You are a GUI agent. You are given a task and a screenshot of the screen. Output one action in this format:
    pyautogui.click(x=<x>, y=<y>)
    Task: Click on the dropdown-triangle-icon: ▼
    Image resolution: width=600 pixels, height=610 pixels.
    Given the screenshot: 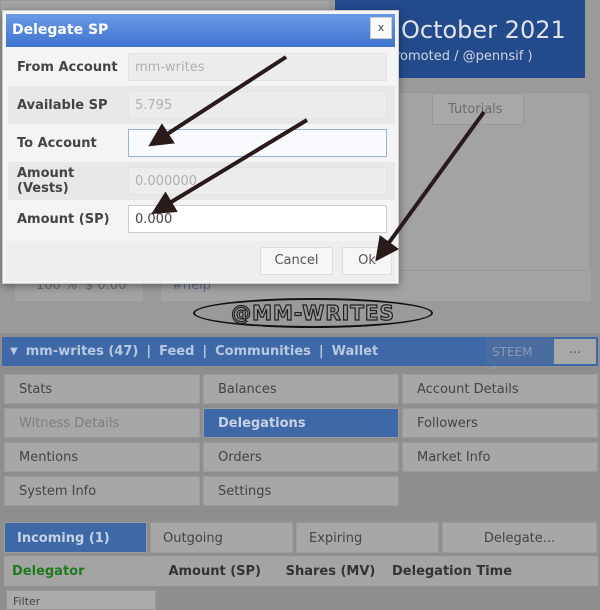 What is the action you would take?
    pyautogui.click(x=14, y=351)
    